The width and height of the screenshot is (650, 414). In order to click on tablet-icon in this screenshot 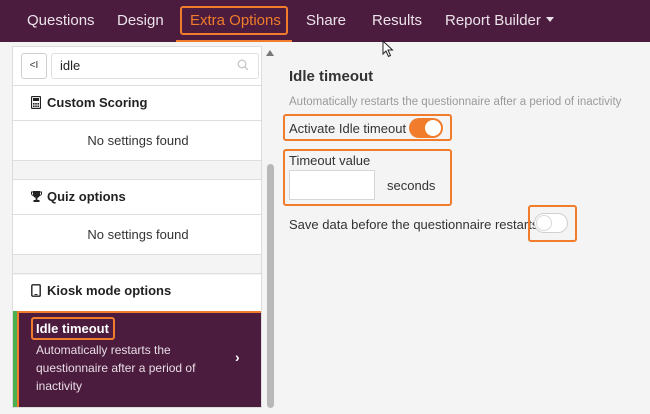, I will do `click(36, 290)`.